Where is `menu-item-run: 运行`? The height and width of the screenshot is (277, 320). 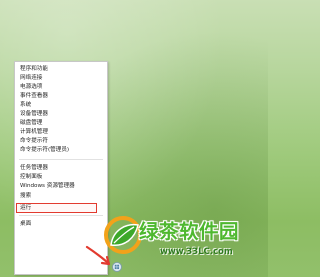 menu-item-run: 运行 is located at coordinates (56, 208).